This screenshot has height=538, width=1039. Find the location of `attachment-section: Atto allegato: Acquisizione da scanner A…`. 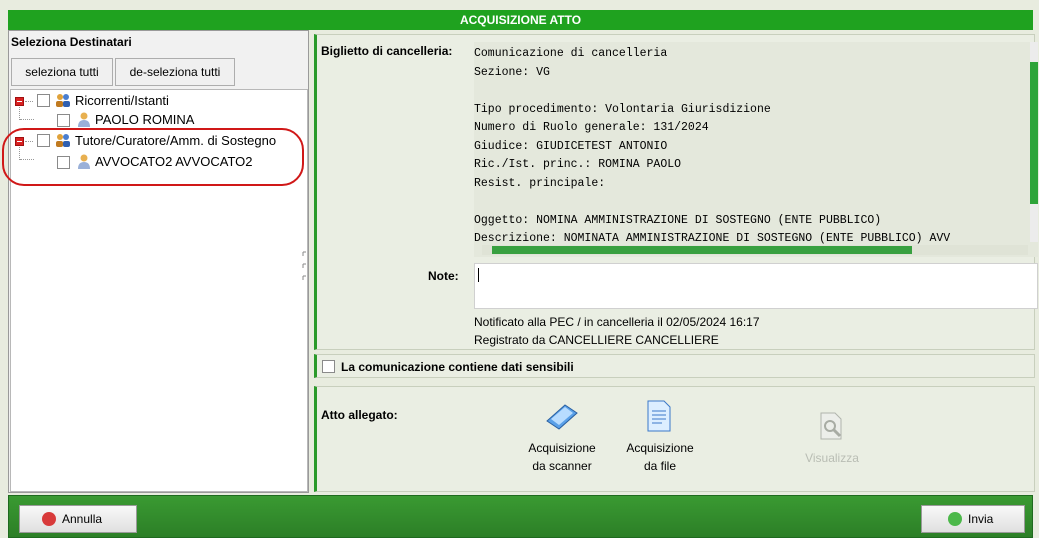

attachment-section: Atto allegato: Acquisizione da scanner A… is located at coordinates (674, 439).